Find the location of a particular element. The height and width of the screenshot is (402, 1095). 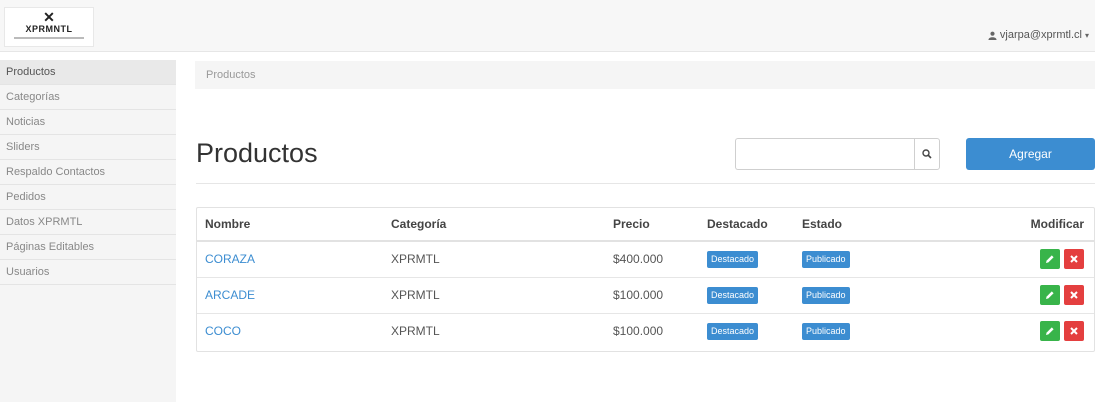

sidebar-item-paginas-editables: Páginas Editables is located at coordinates (88, 247).